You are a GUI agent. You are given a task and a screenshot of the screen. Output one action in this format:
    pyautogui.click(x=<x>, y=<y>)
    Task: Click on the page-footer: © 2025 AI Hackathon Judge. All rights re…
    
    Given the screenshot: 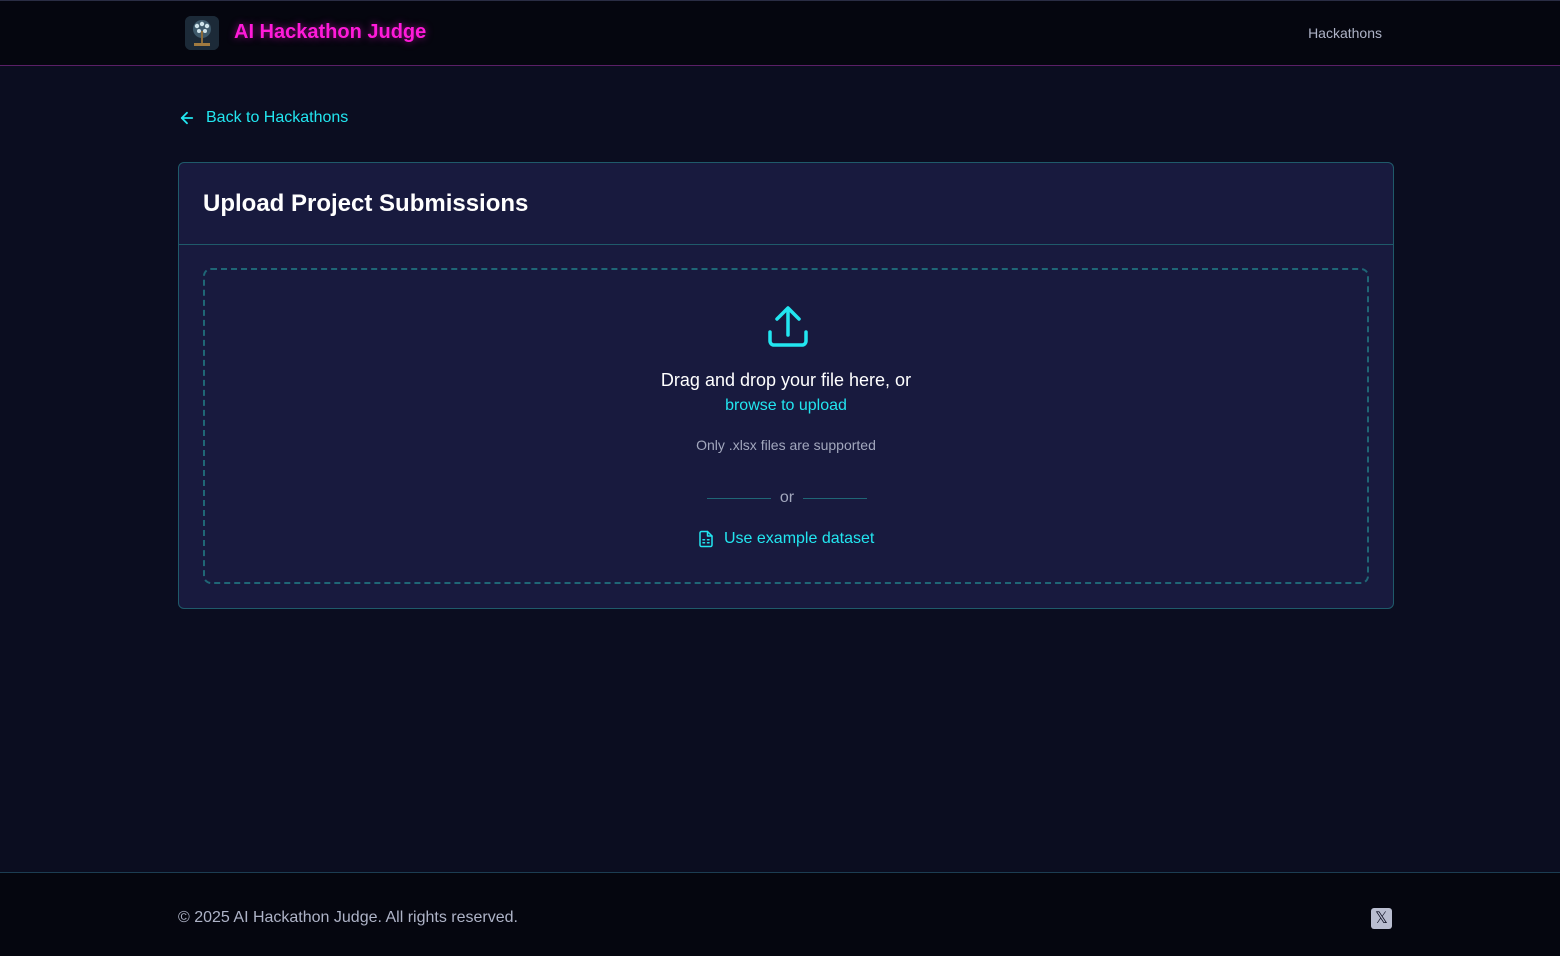 What is the action you would take?
    pyautogui.click(x=780, y=914)
    